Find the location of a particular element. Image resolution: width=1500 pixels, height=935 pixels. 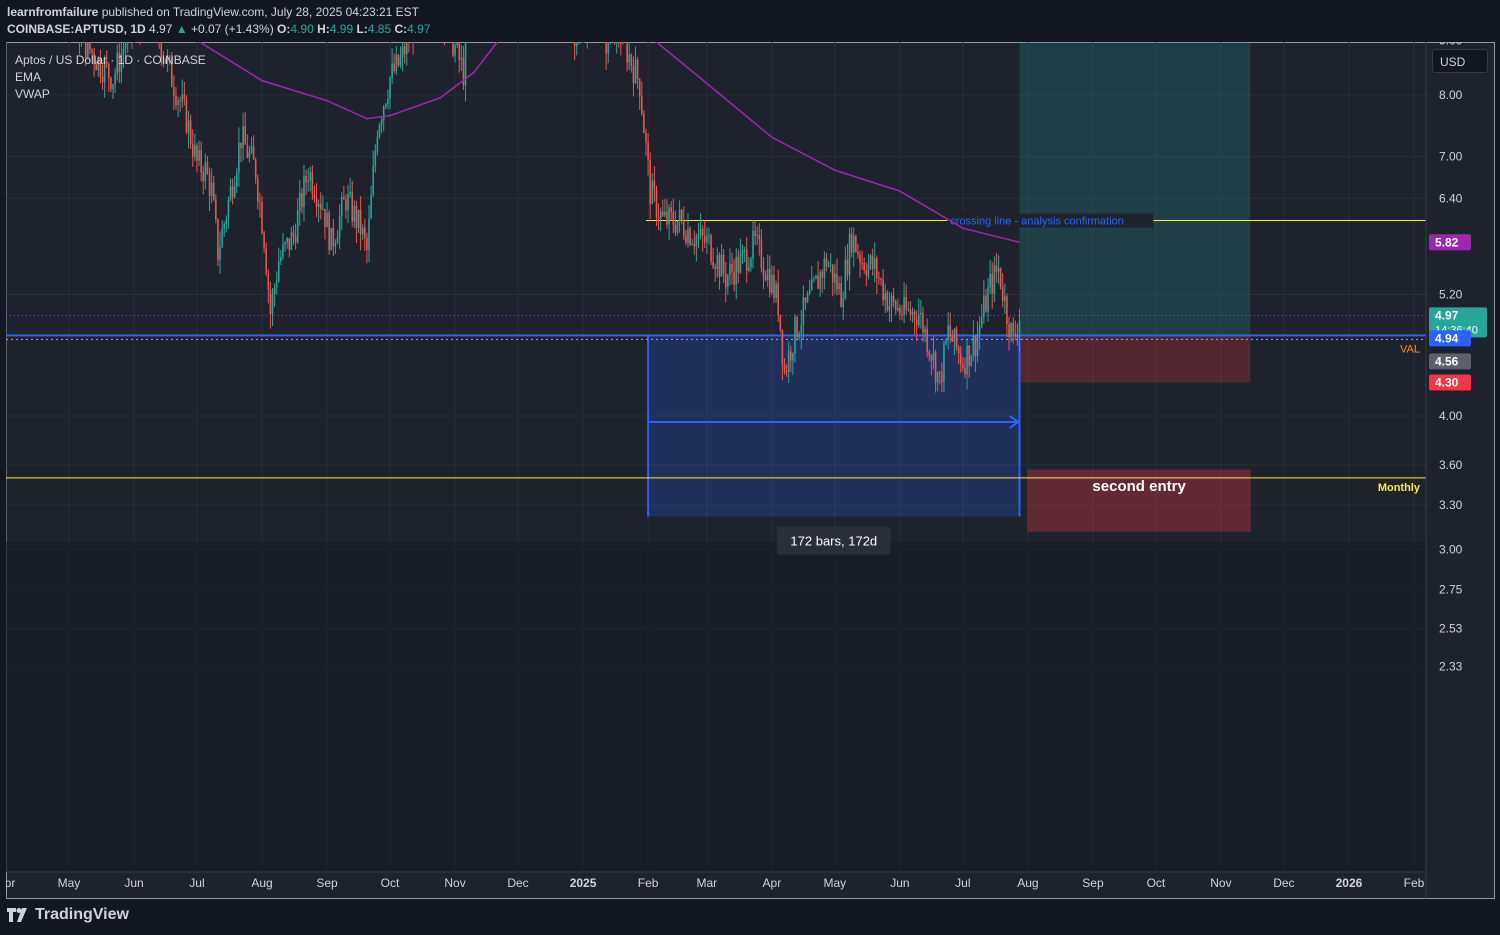

price-tick-label: 3.30 is located at coordinates (1451, 505).